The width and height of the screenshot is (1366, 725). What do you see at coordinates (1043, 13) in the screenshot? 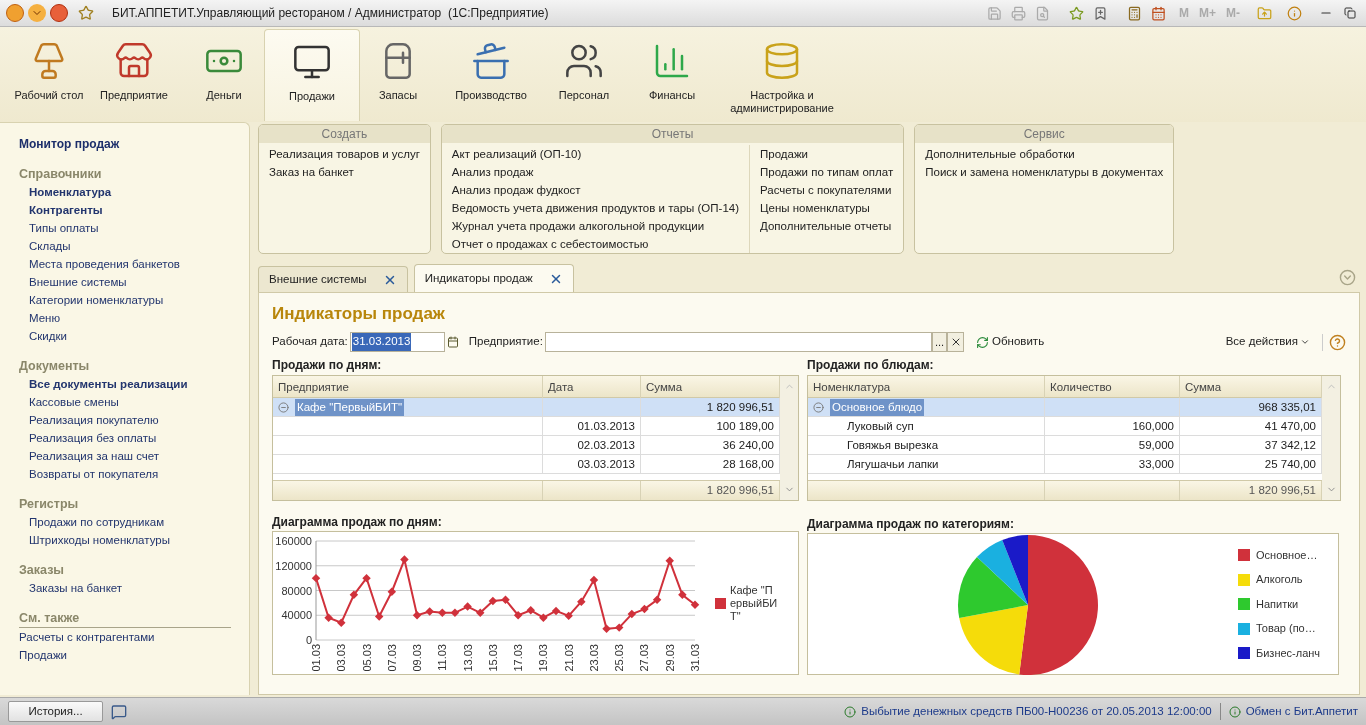
I see `preview-icon` at bounding box center [1043, 13].